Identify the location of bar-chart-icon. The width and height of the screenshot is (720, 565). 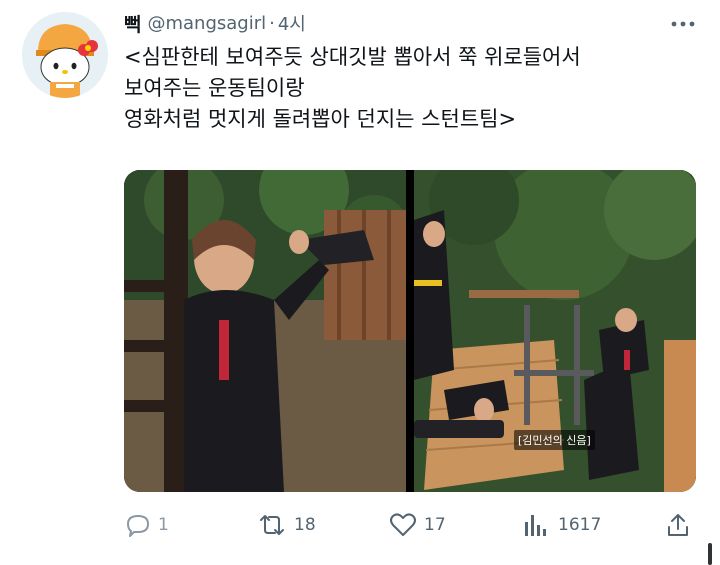
(535, 525).